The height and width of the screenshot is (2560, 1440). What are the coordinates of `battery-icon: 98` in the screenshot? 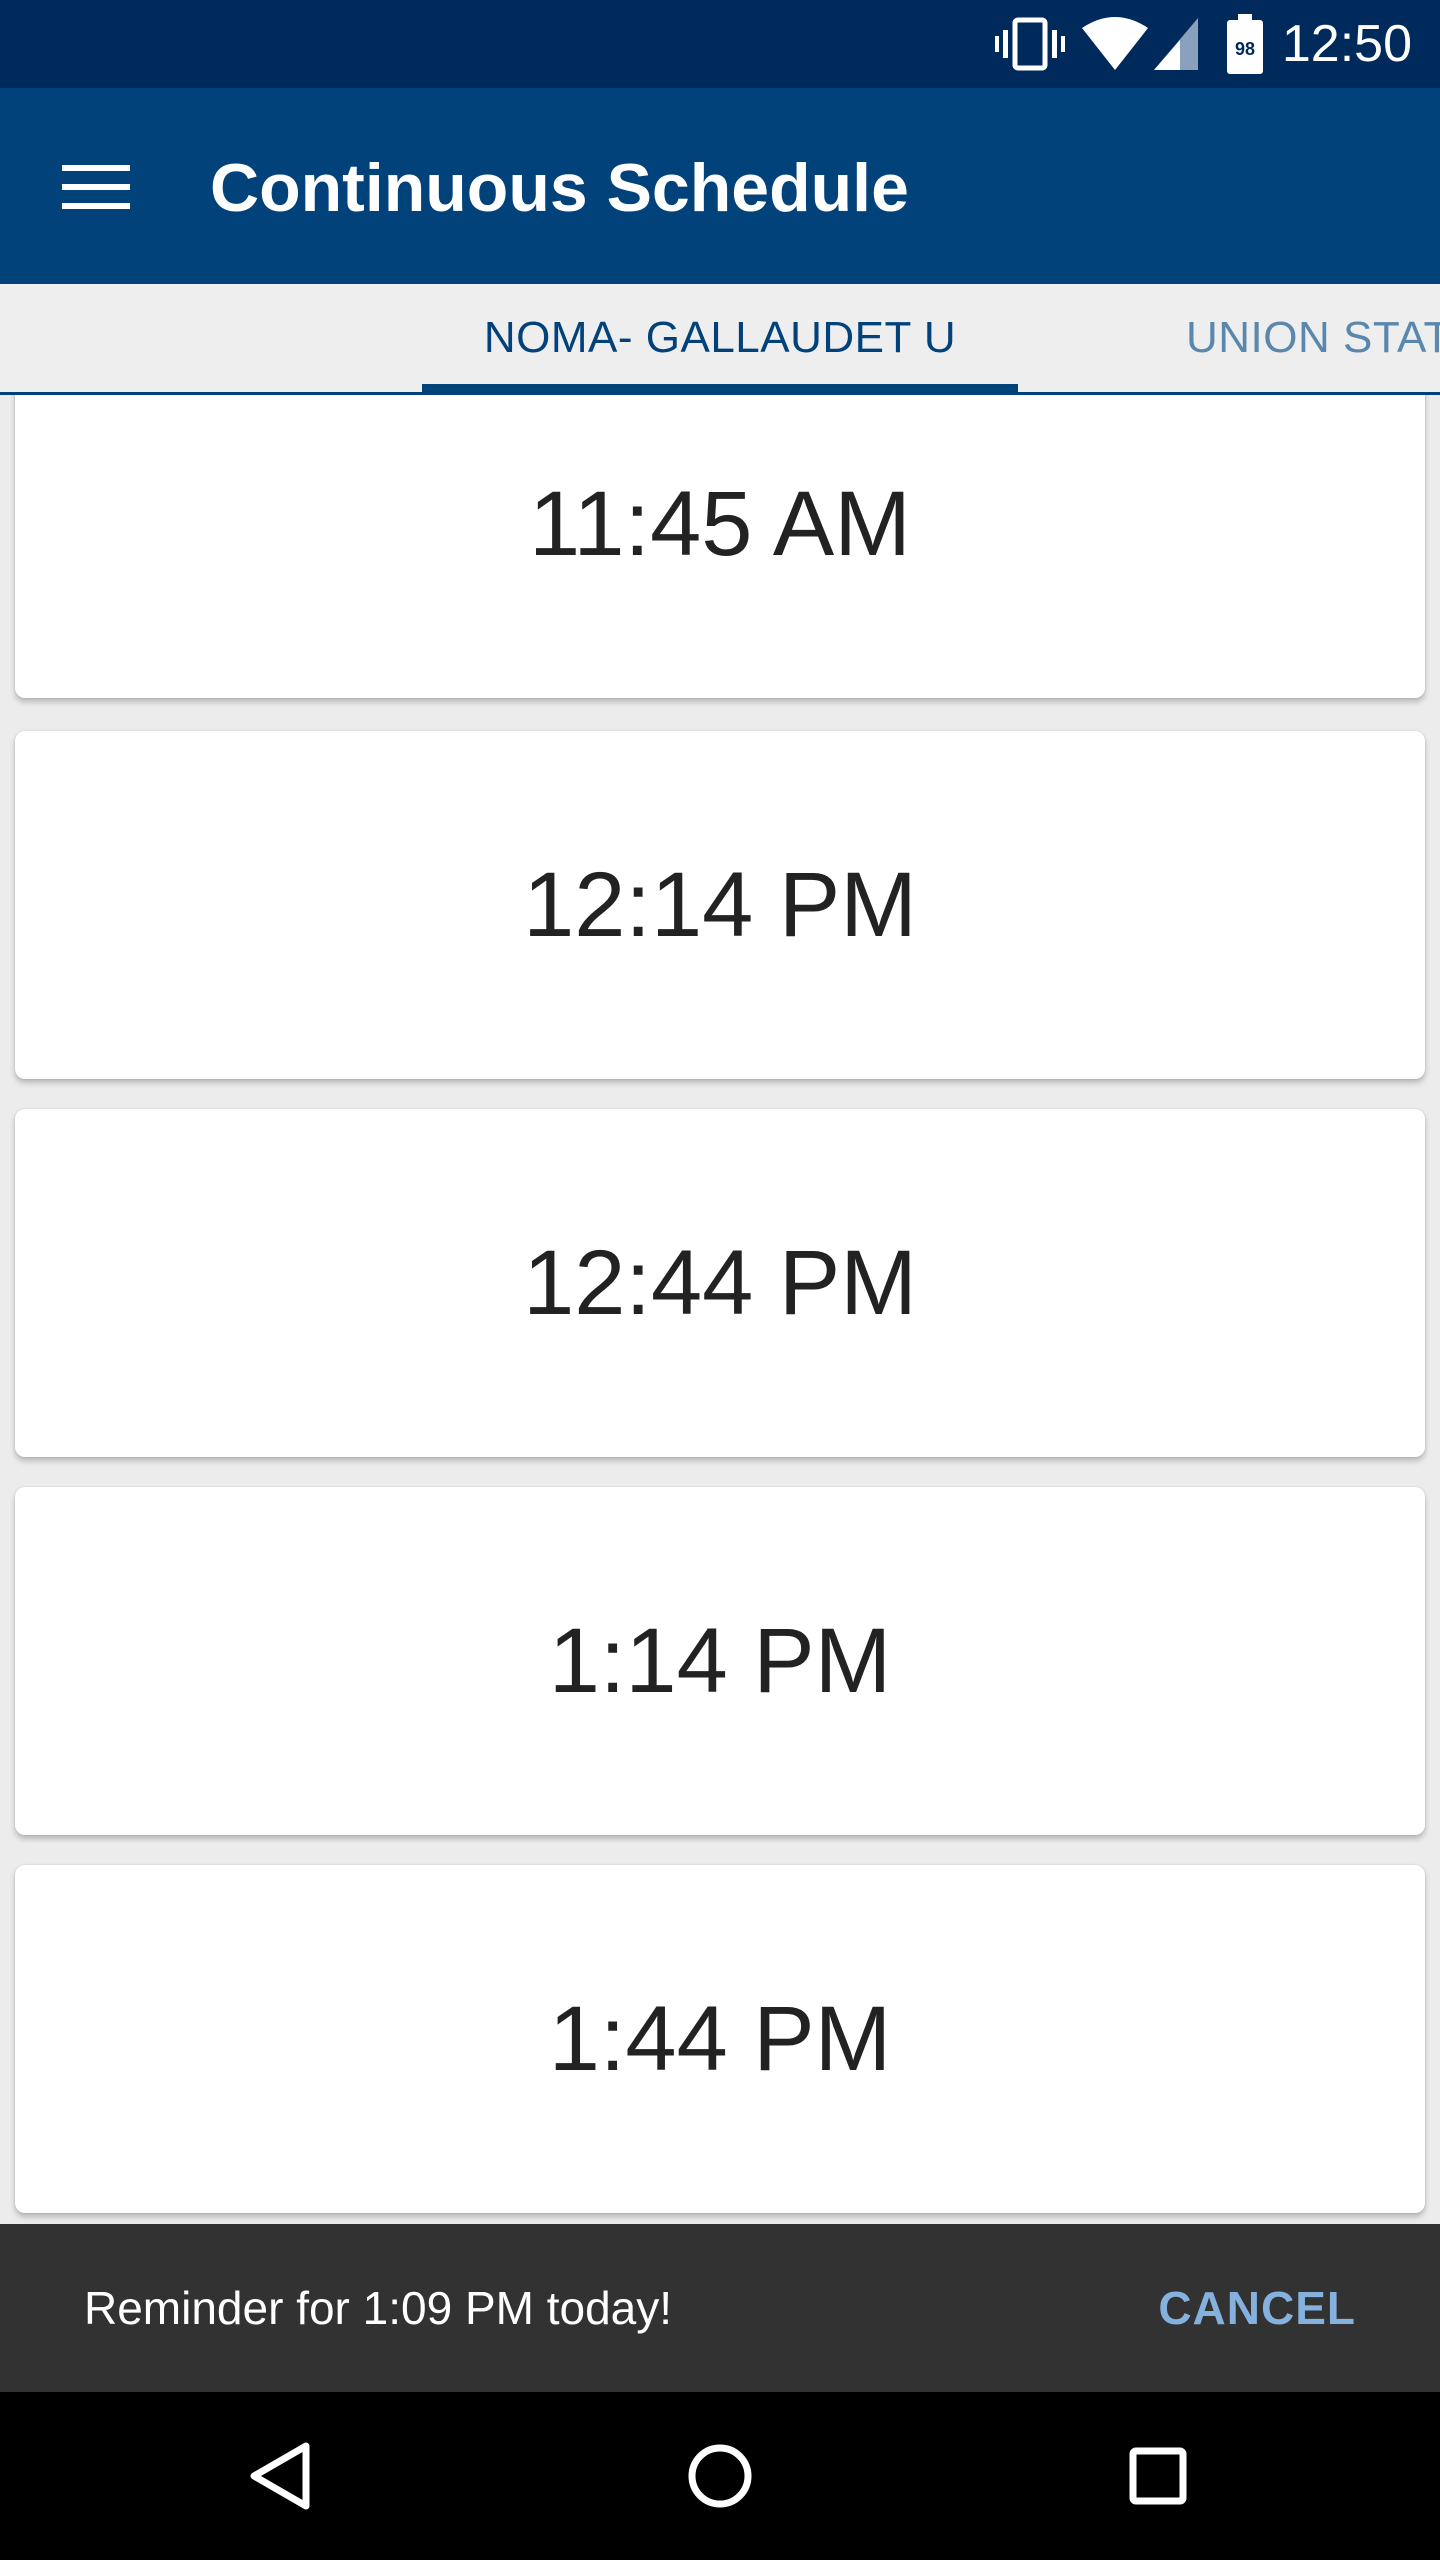 It's located at (1245, 44).